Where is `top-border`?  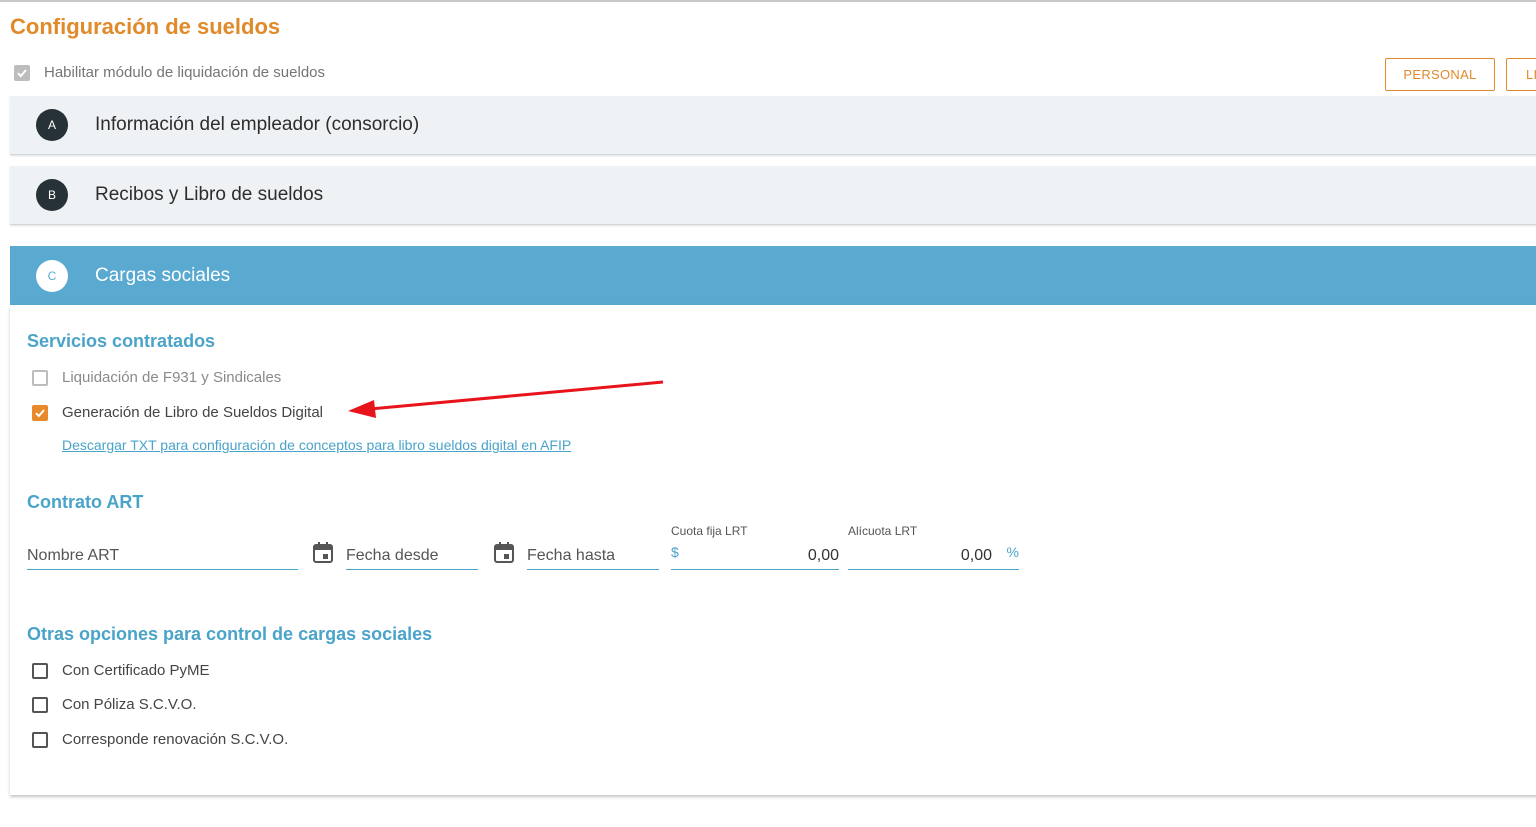 top-border is located at coordinates (768, 1).